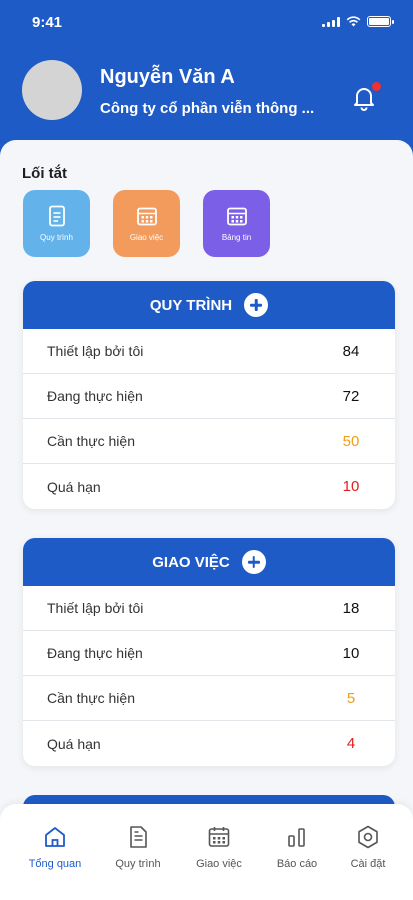 This screenshot has width=413, height=900. Describe the element at coordinates (209, 608) in the screenshot. I see `stat-row: Thiết lập bởi tôi 18` at that location.